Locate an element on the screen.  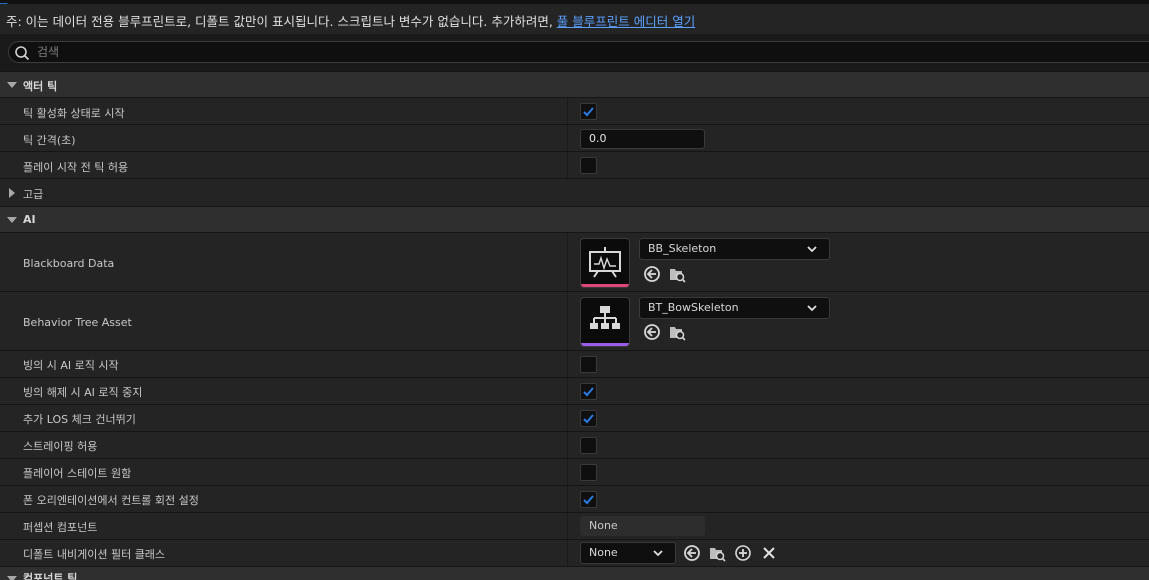
blackboard-icon is located at coordinates (605, 262).